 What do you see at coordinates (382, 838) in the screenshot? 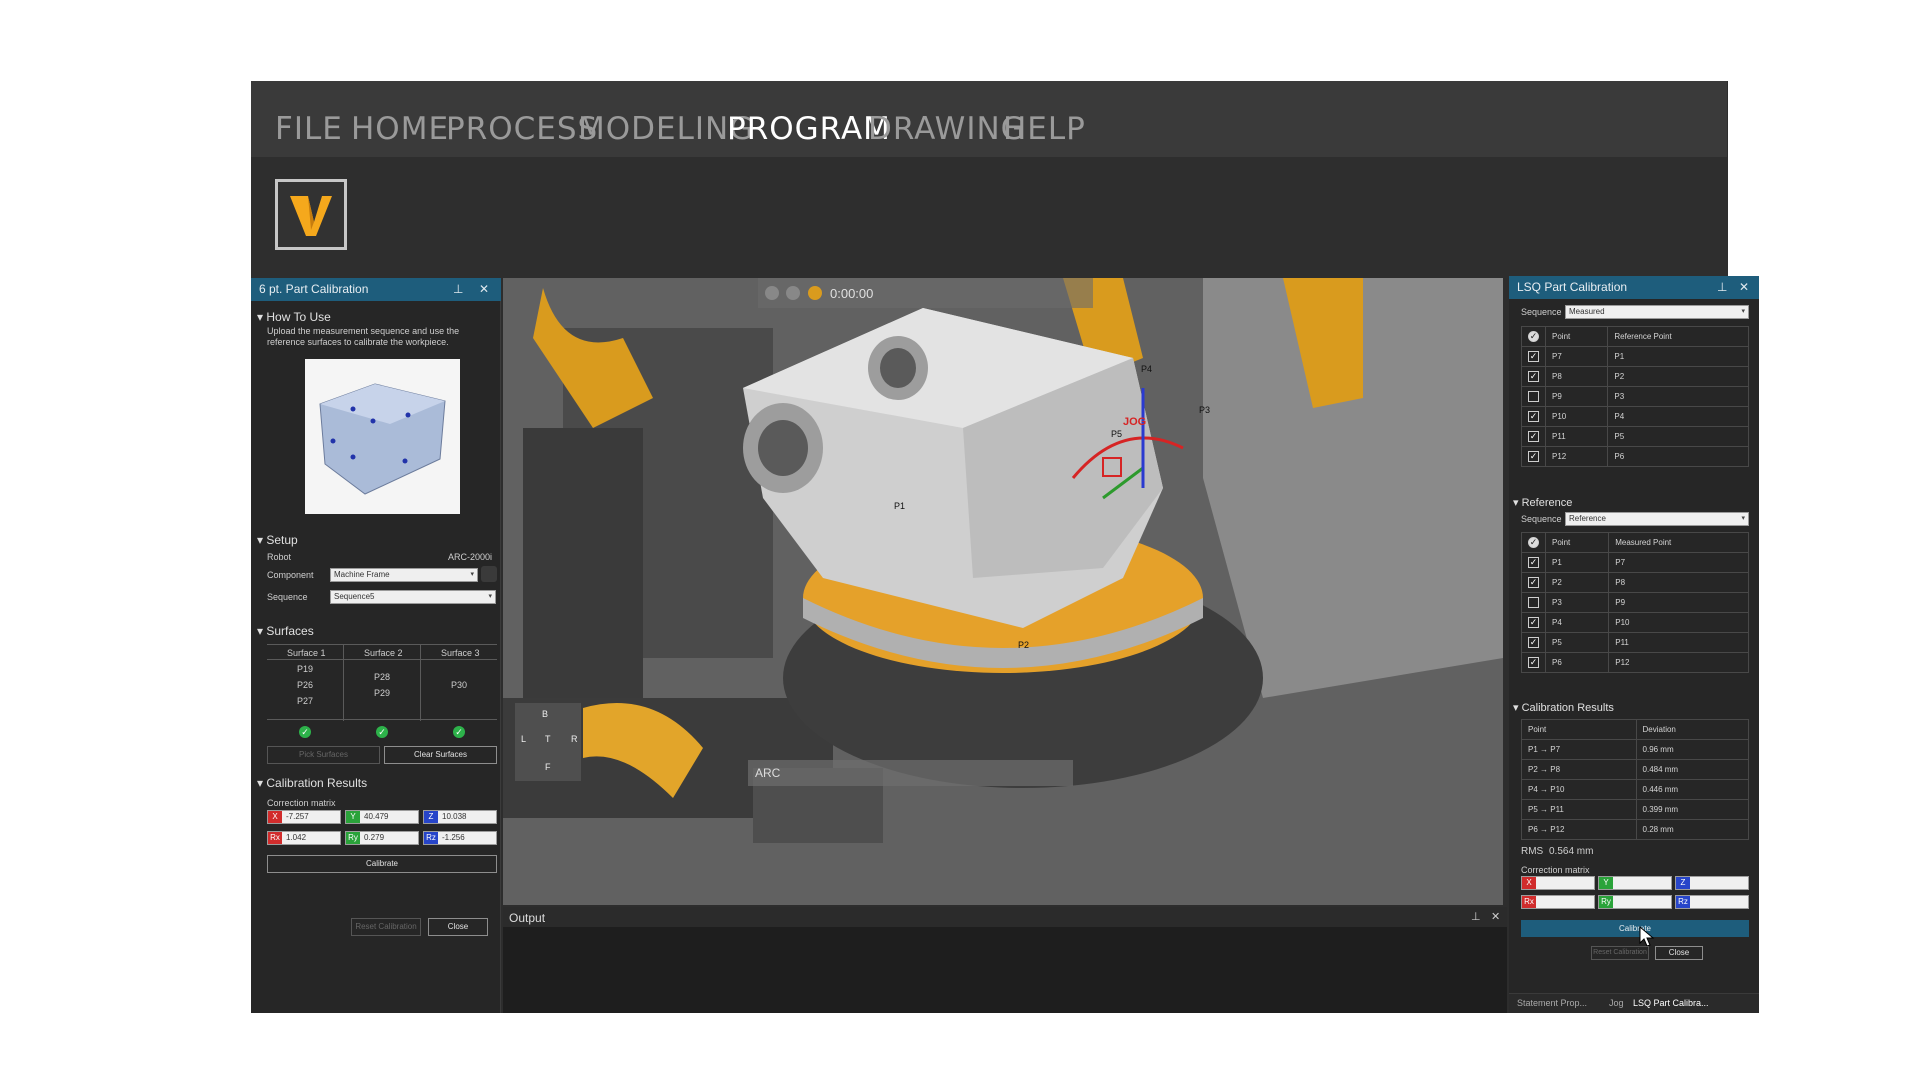
I see `matrix-ry-field: Ry 0.279` at bounding box center [382, 838].